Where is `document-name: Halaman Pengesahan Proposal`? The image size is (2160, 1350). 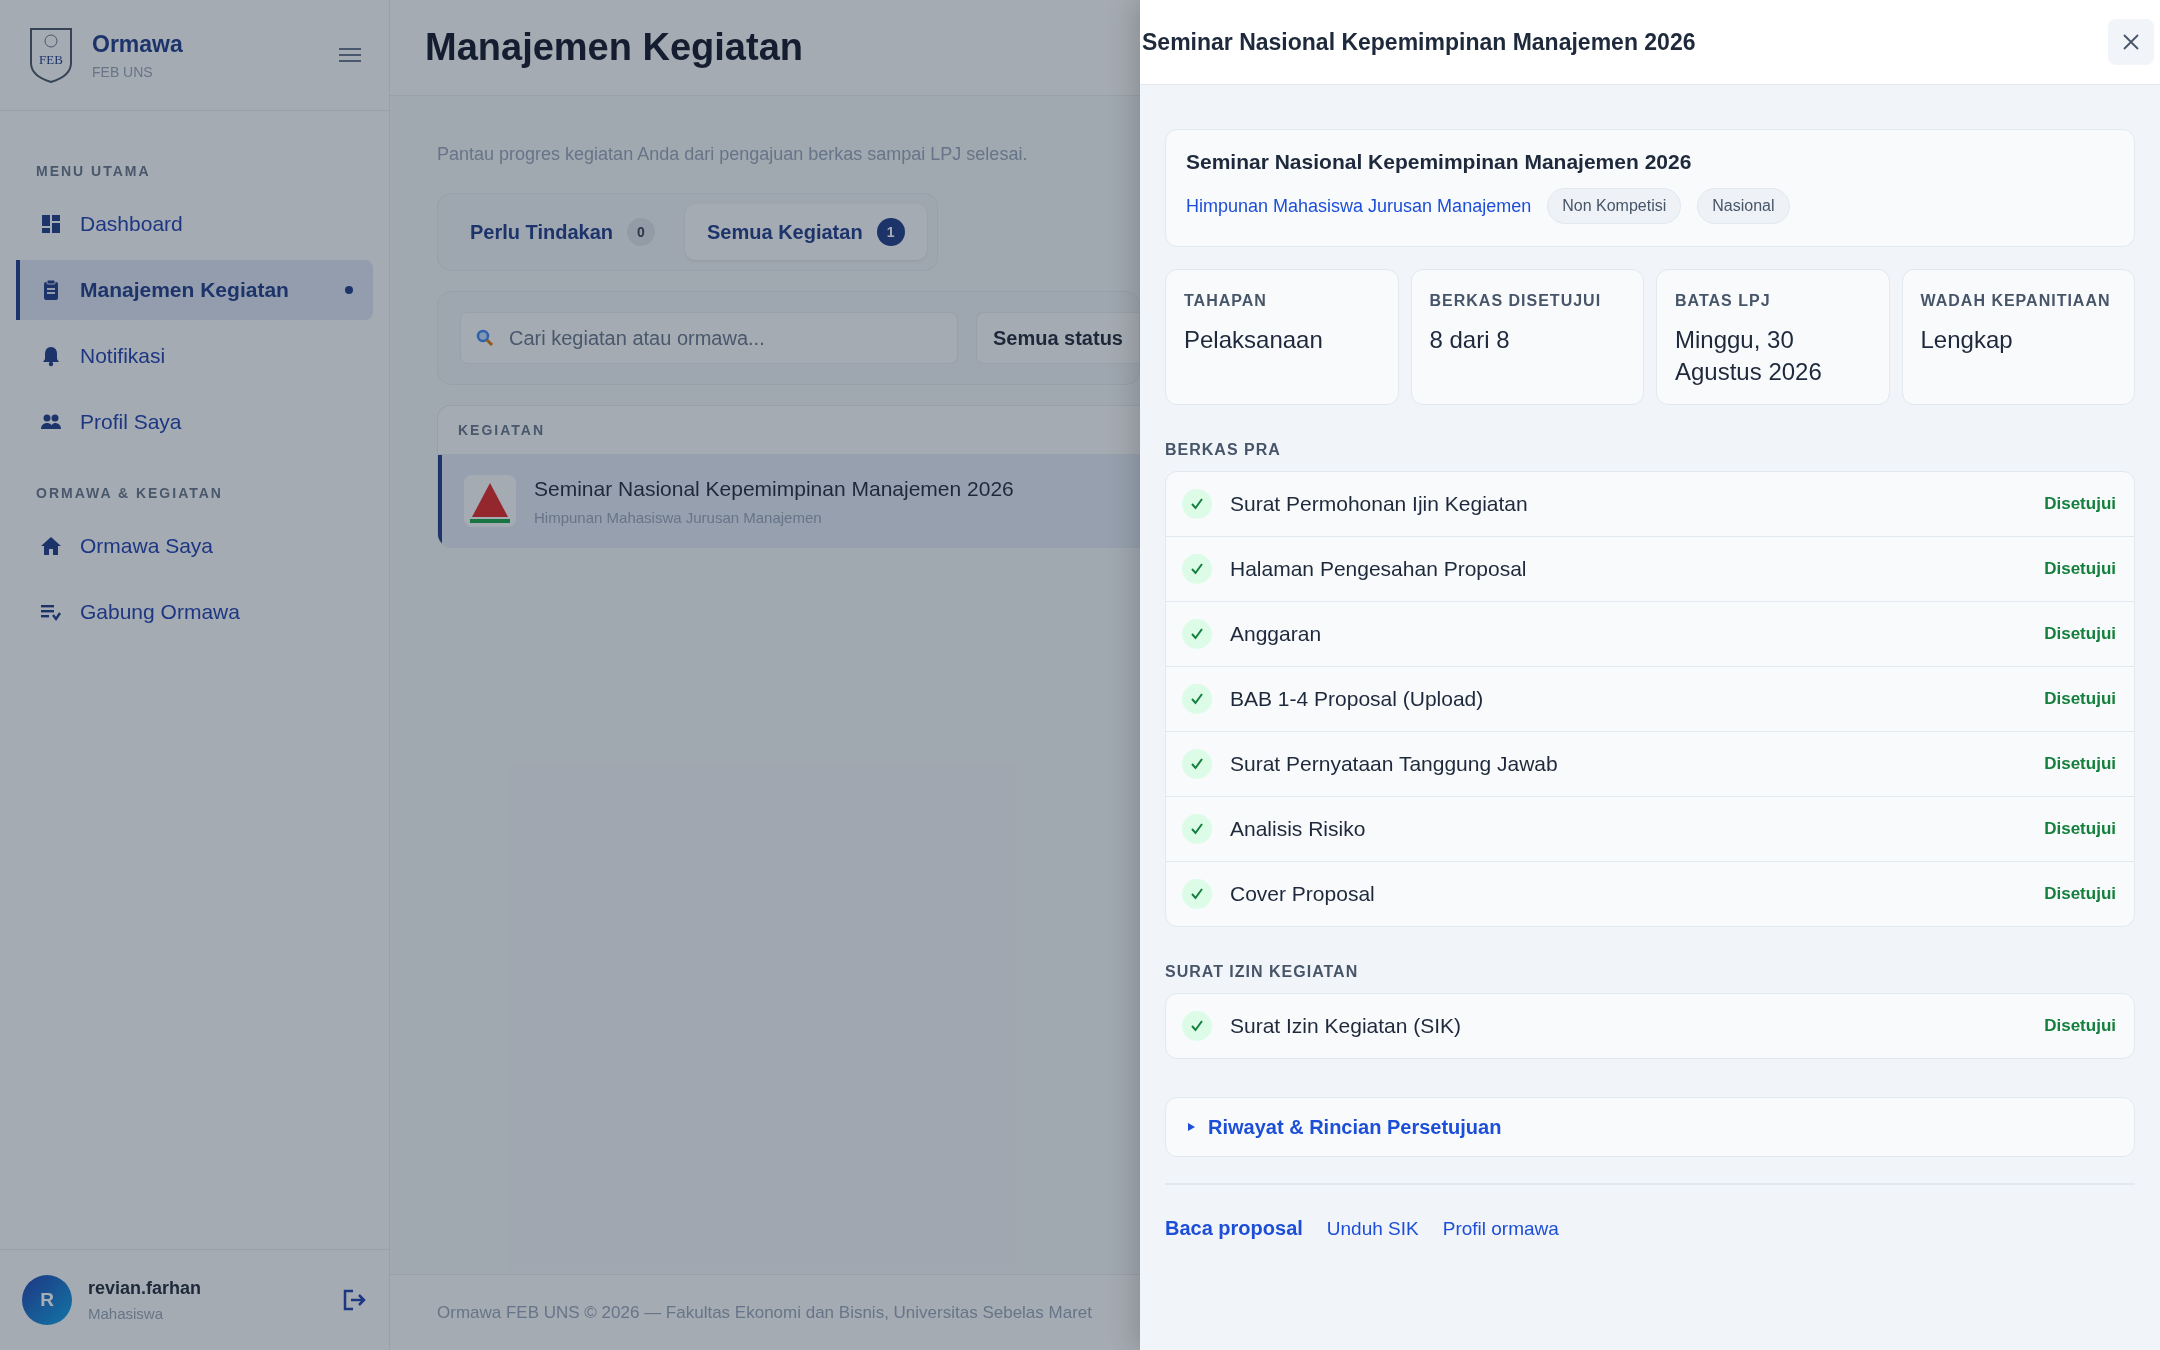
document-name: Halaman Pengesahan Proposal is located at coordinates (1379, 569).